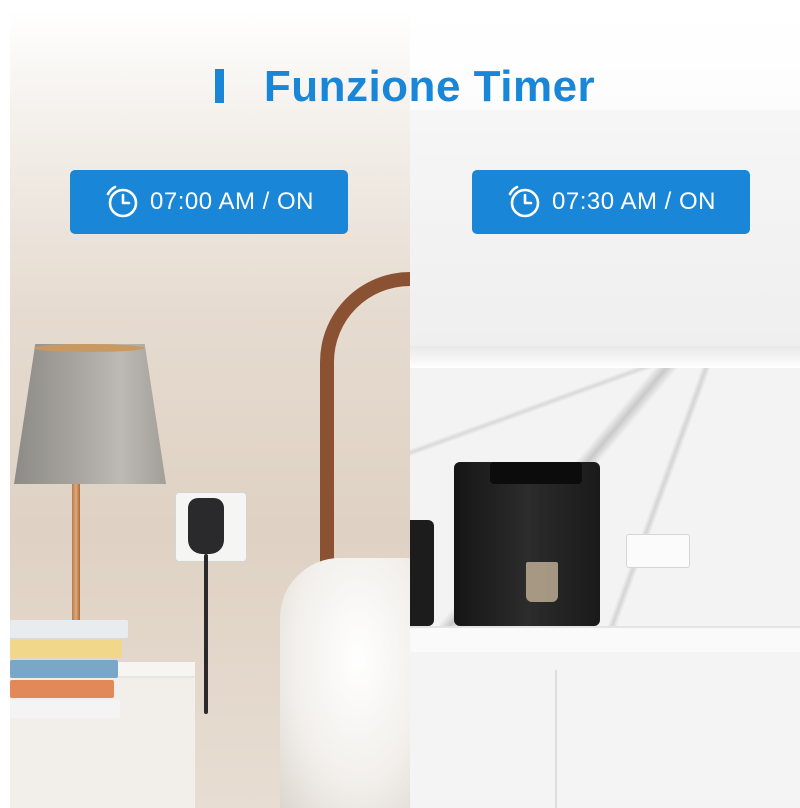 The width and height of the screenshot is (800, 808). Describe the element at coordinates (605, 730) in the screenshot. I see `lower-cabinet` at that location.